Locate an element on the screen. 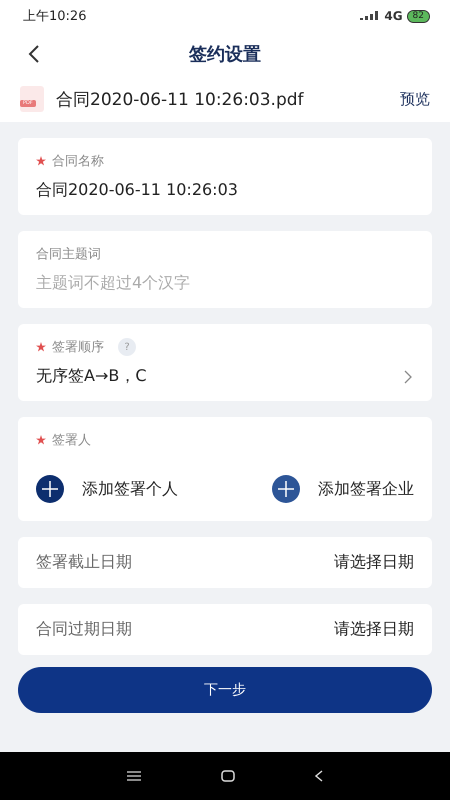  field-label: 合同名称 is located at coordinates (78, 161).